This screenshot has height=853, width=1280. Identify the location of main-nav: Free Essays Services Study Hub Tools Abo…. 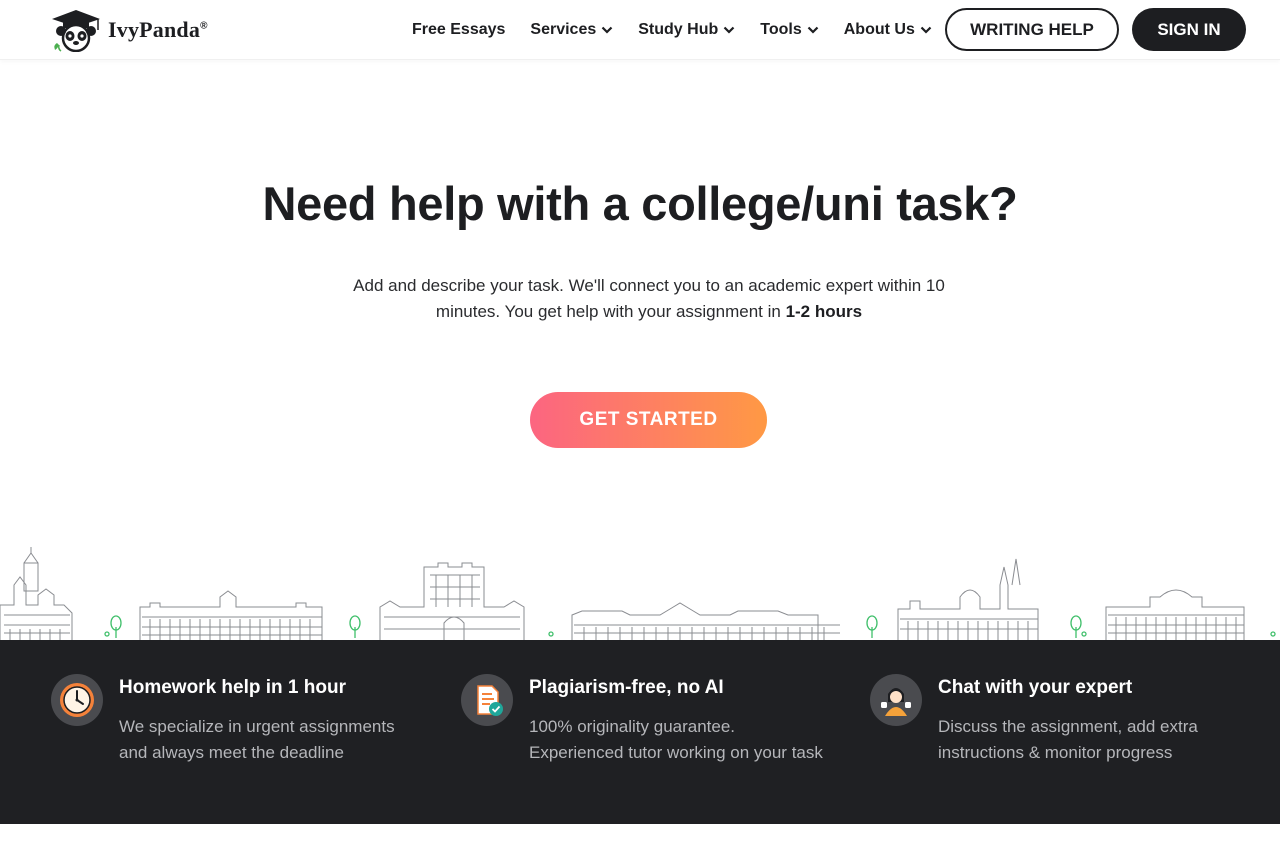
(684, 30).